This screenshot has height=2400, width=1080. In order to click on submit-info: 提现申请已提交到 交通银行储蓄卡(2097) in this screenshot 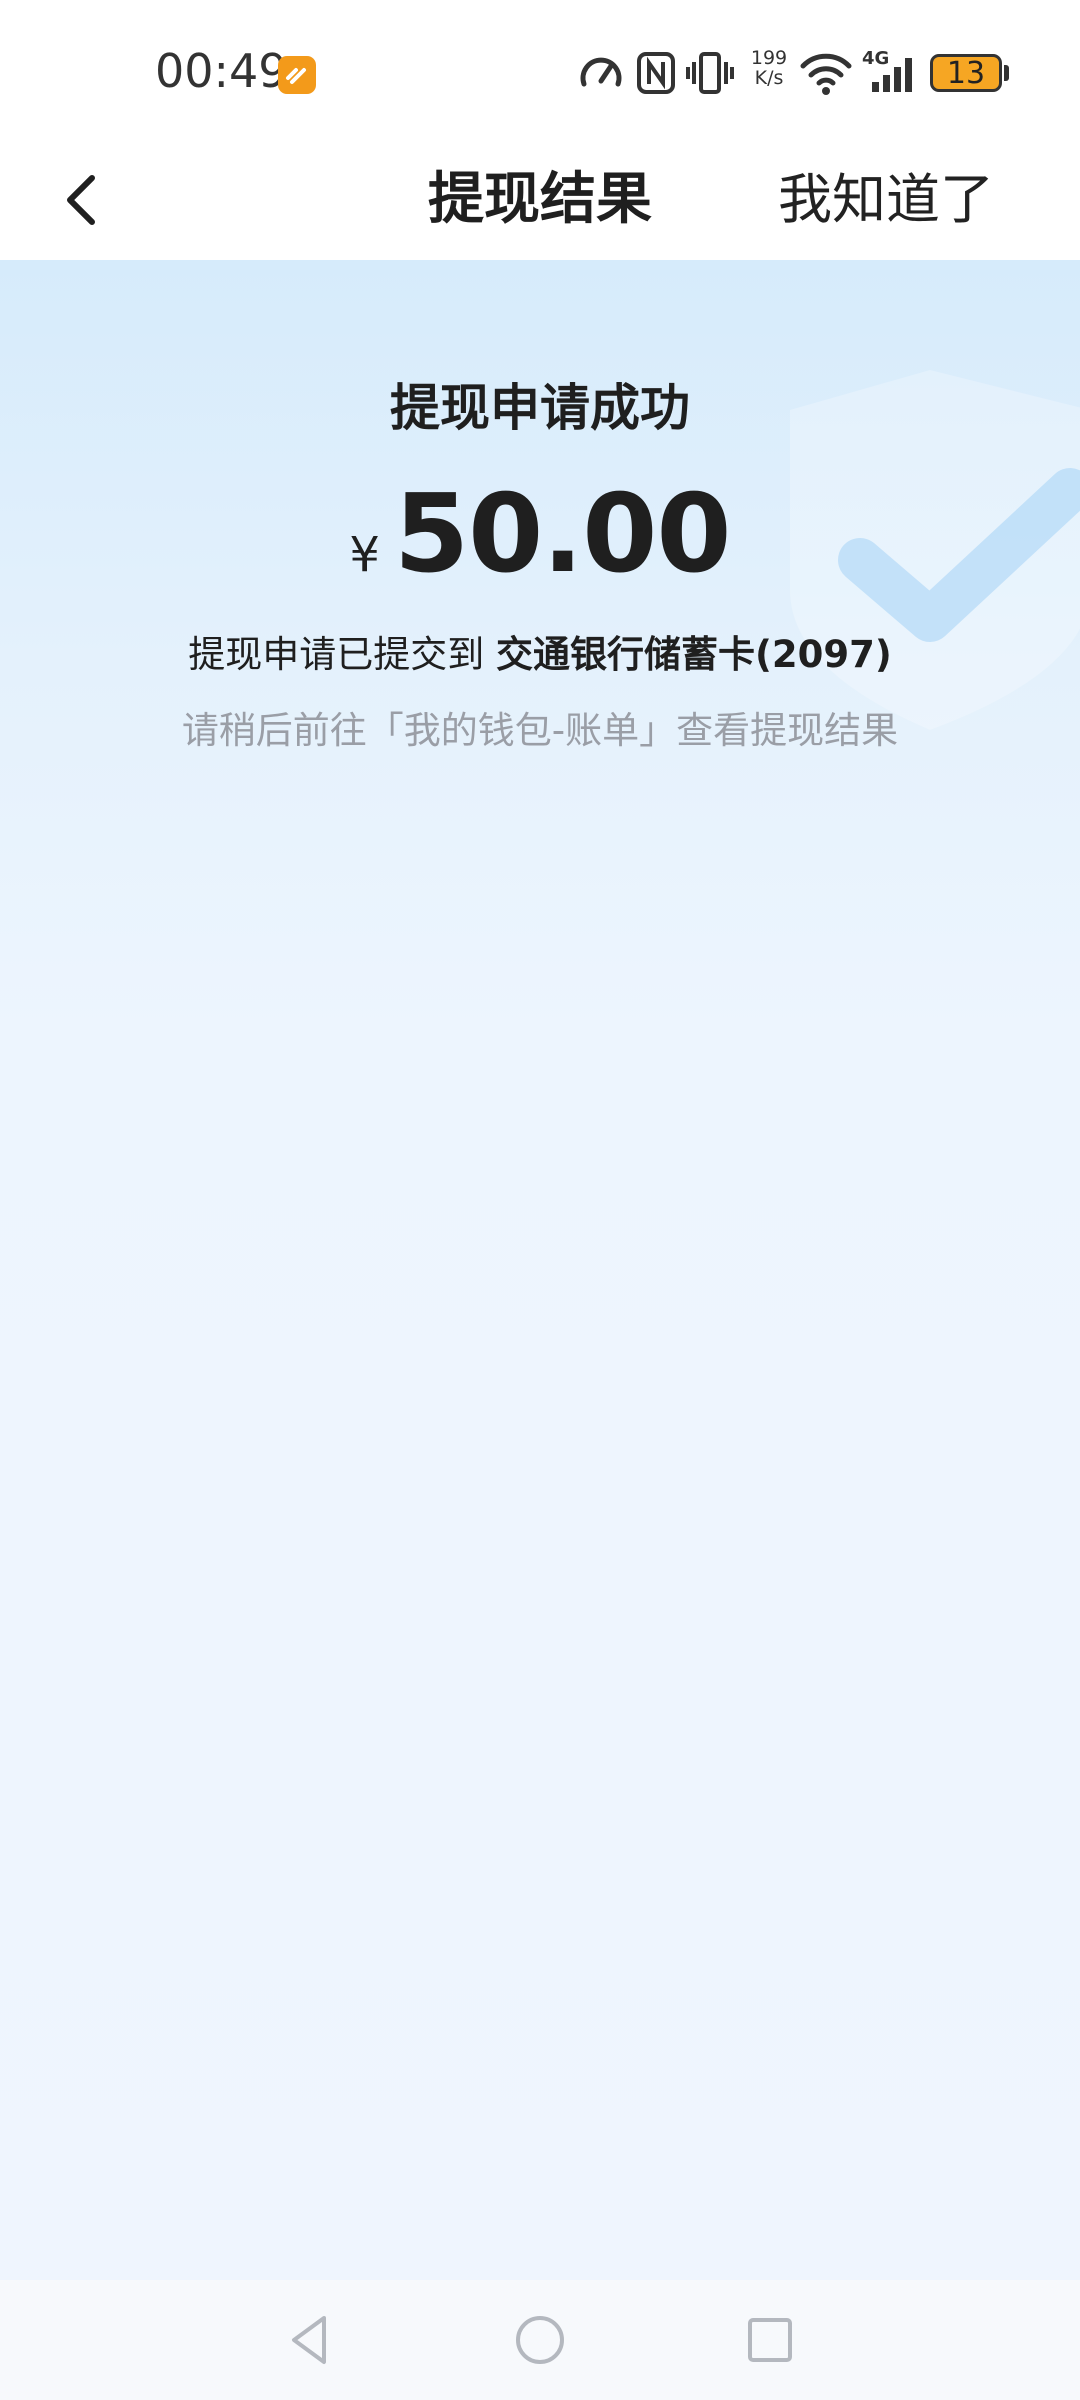, I will do `click(540, 651)`.